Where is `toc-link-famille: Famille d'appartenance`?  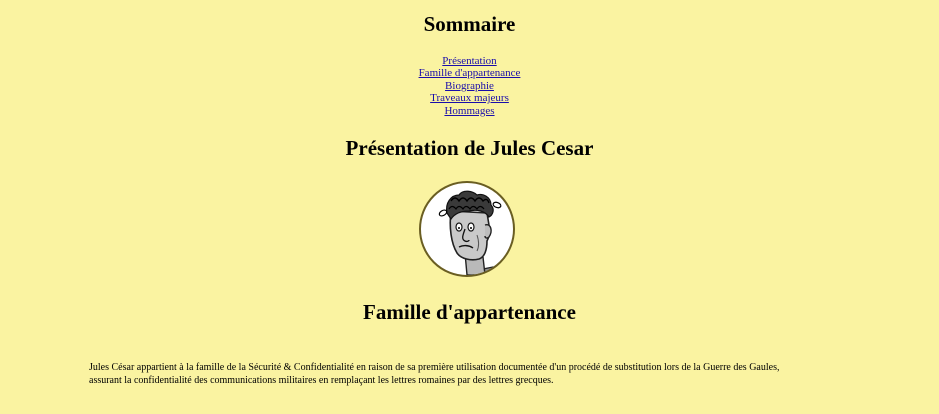
toc-link-famille: Famille d'appartenance is located at coordinates (470, 73).